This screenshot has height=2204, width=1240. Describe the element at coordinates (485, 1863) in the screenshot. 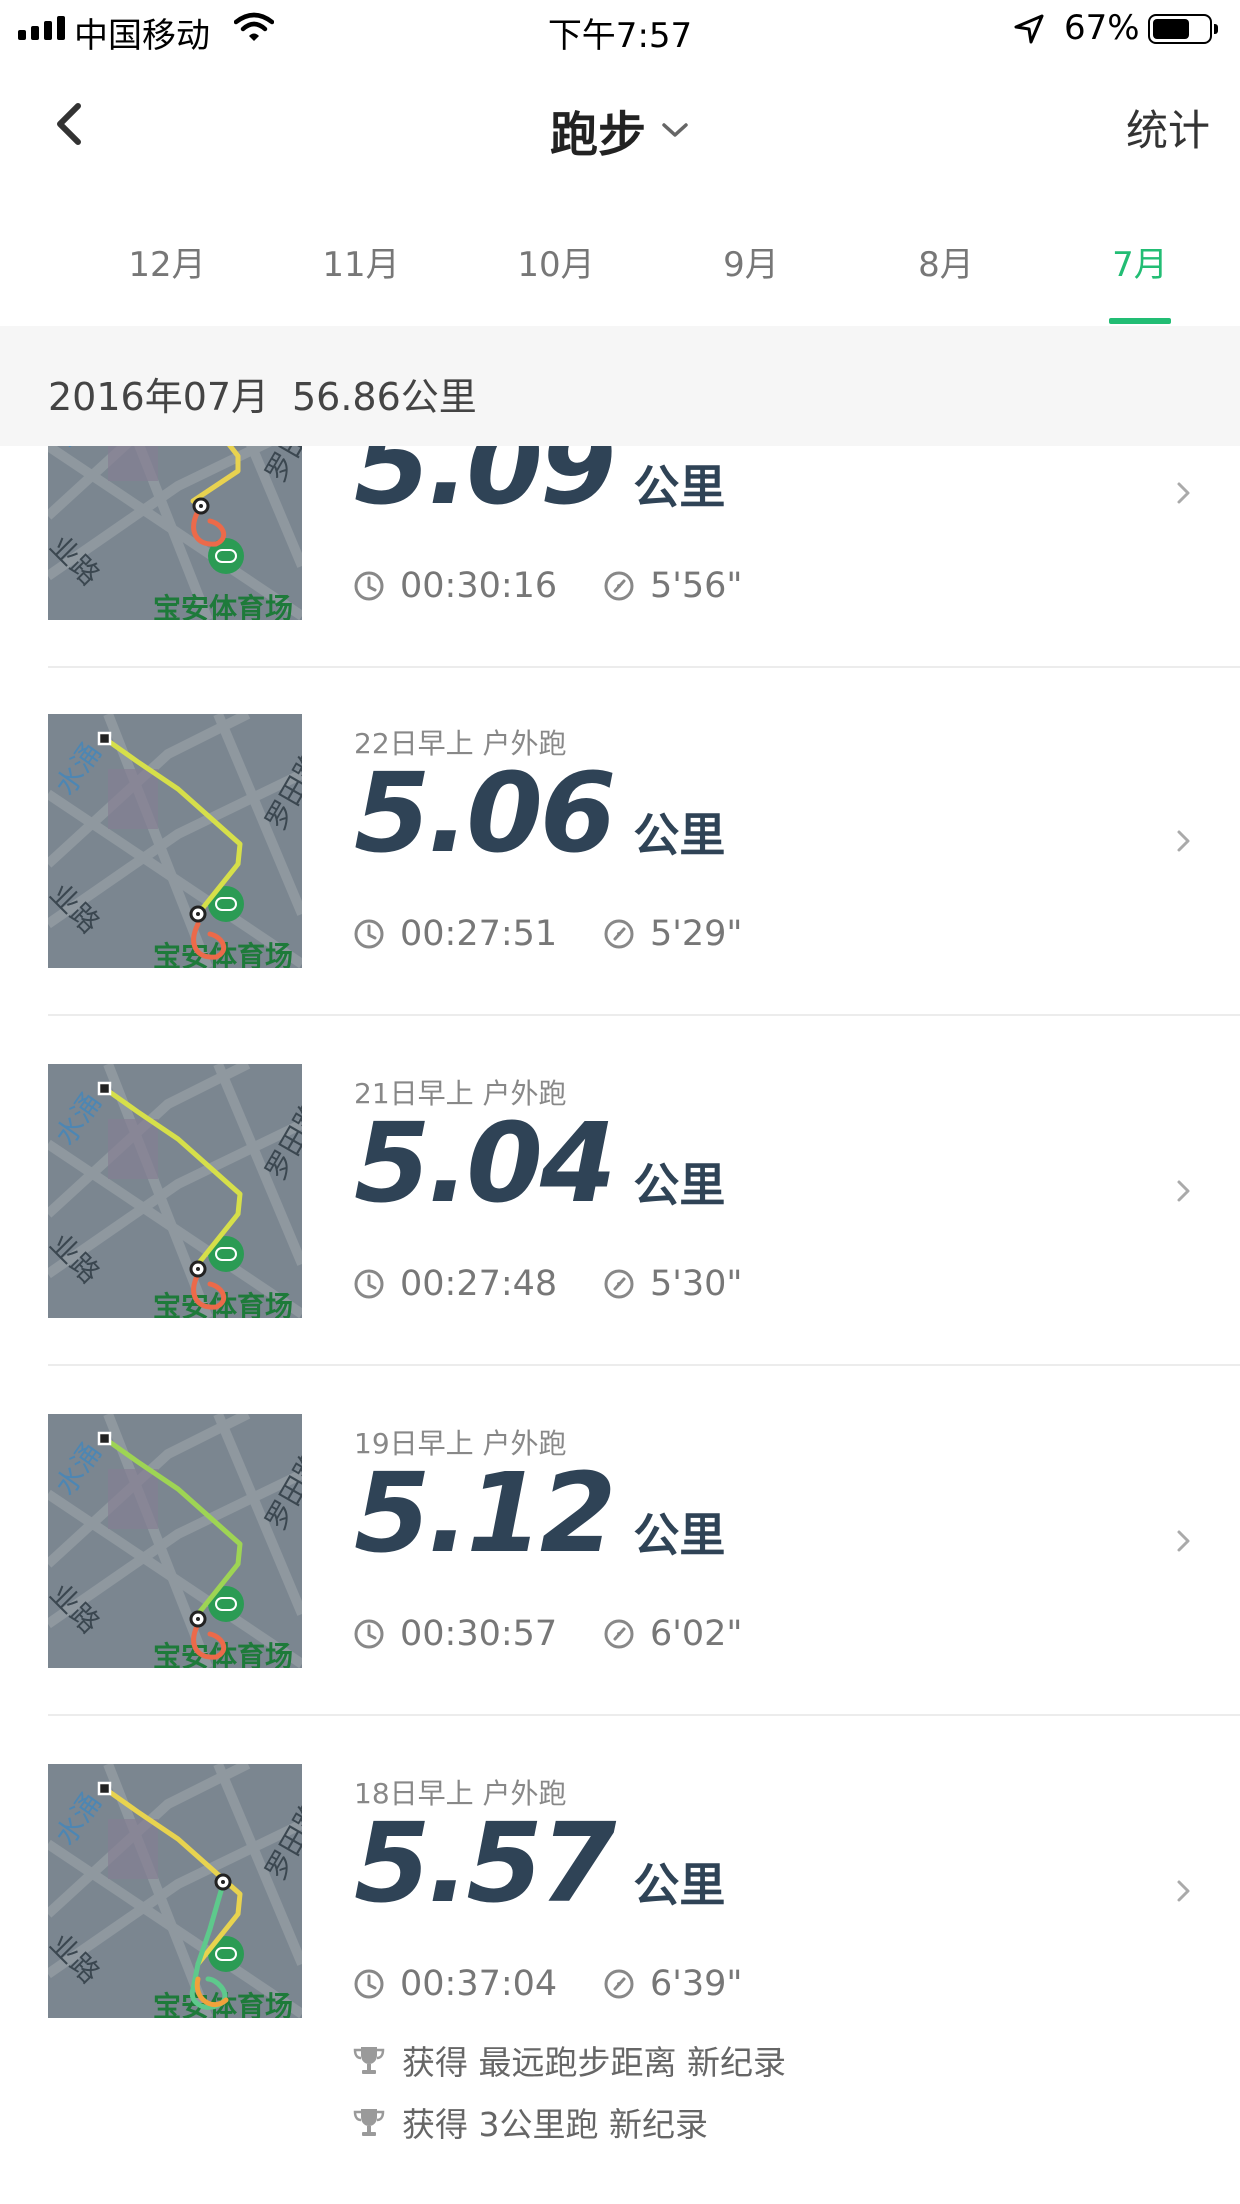

I see `distance-value: 5.57` at that location.